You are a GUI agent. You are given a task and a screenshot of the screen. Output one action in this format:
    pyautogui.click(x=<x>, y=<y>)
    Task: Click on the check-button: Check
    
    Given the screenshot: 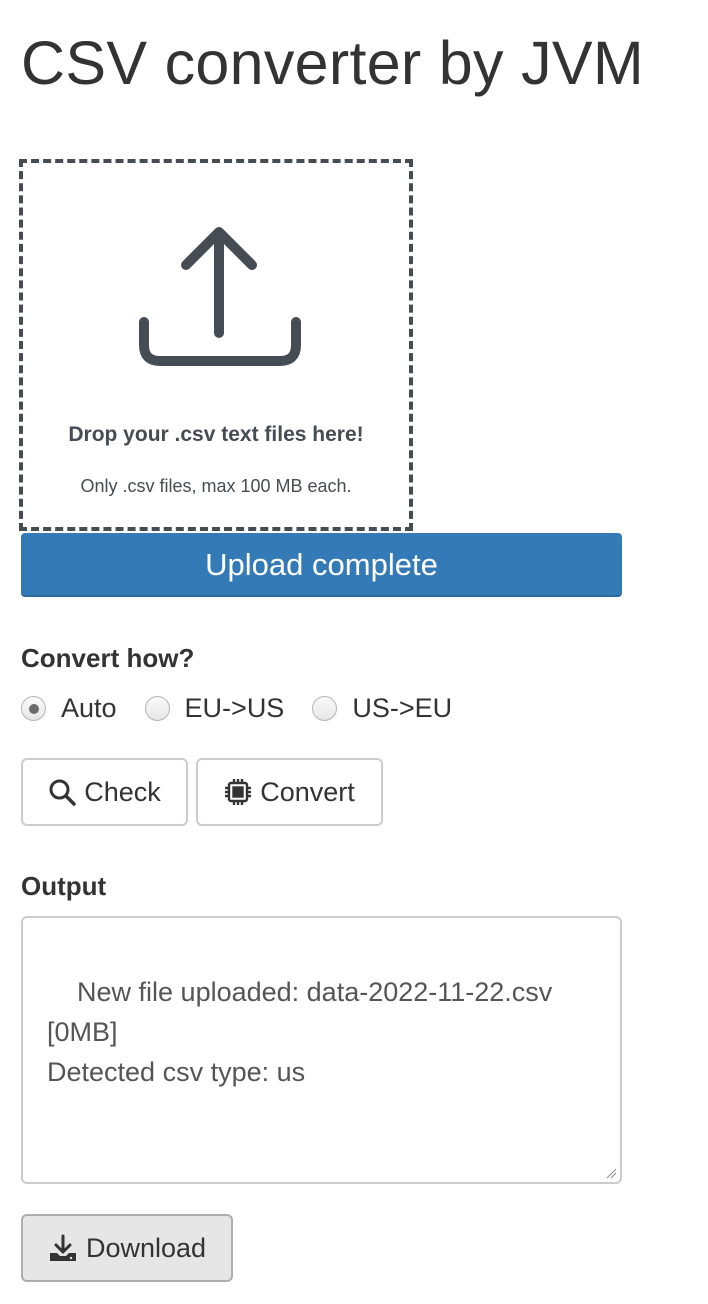 What is the action you would take?
    pyautogui.click(x=104, y=792)
    